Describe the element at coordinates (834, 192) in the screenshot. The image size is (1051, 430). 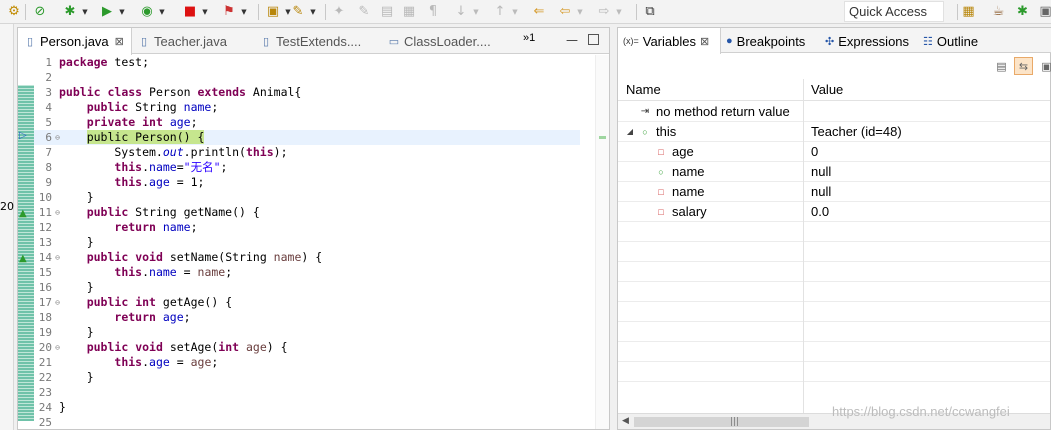
I see `variable-row: □ name null` at that location.